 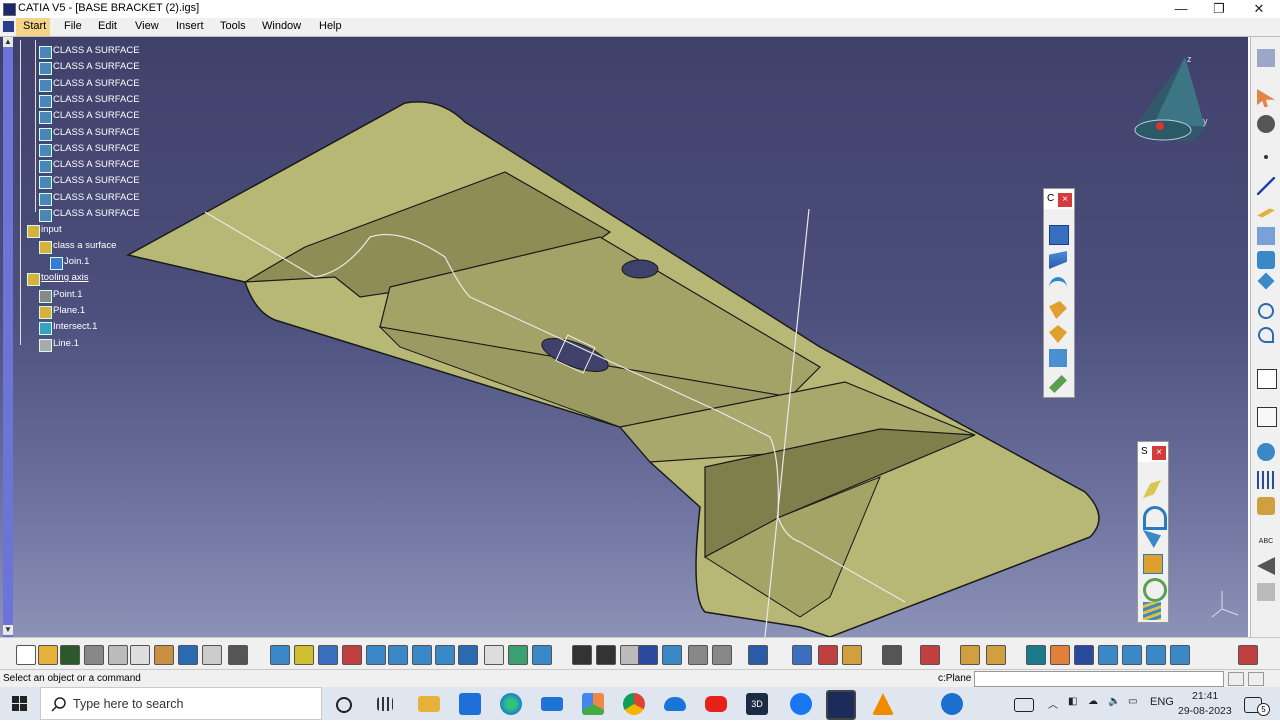 What do you see at coordinates (952, 704) in the screenshot?
I see `help-icon` at bounding box center [952, 704].